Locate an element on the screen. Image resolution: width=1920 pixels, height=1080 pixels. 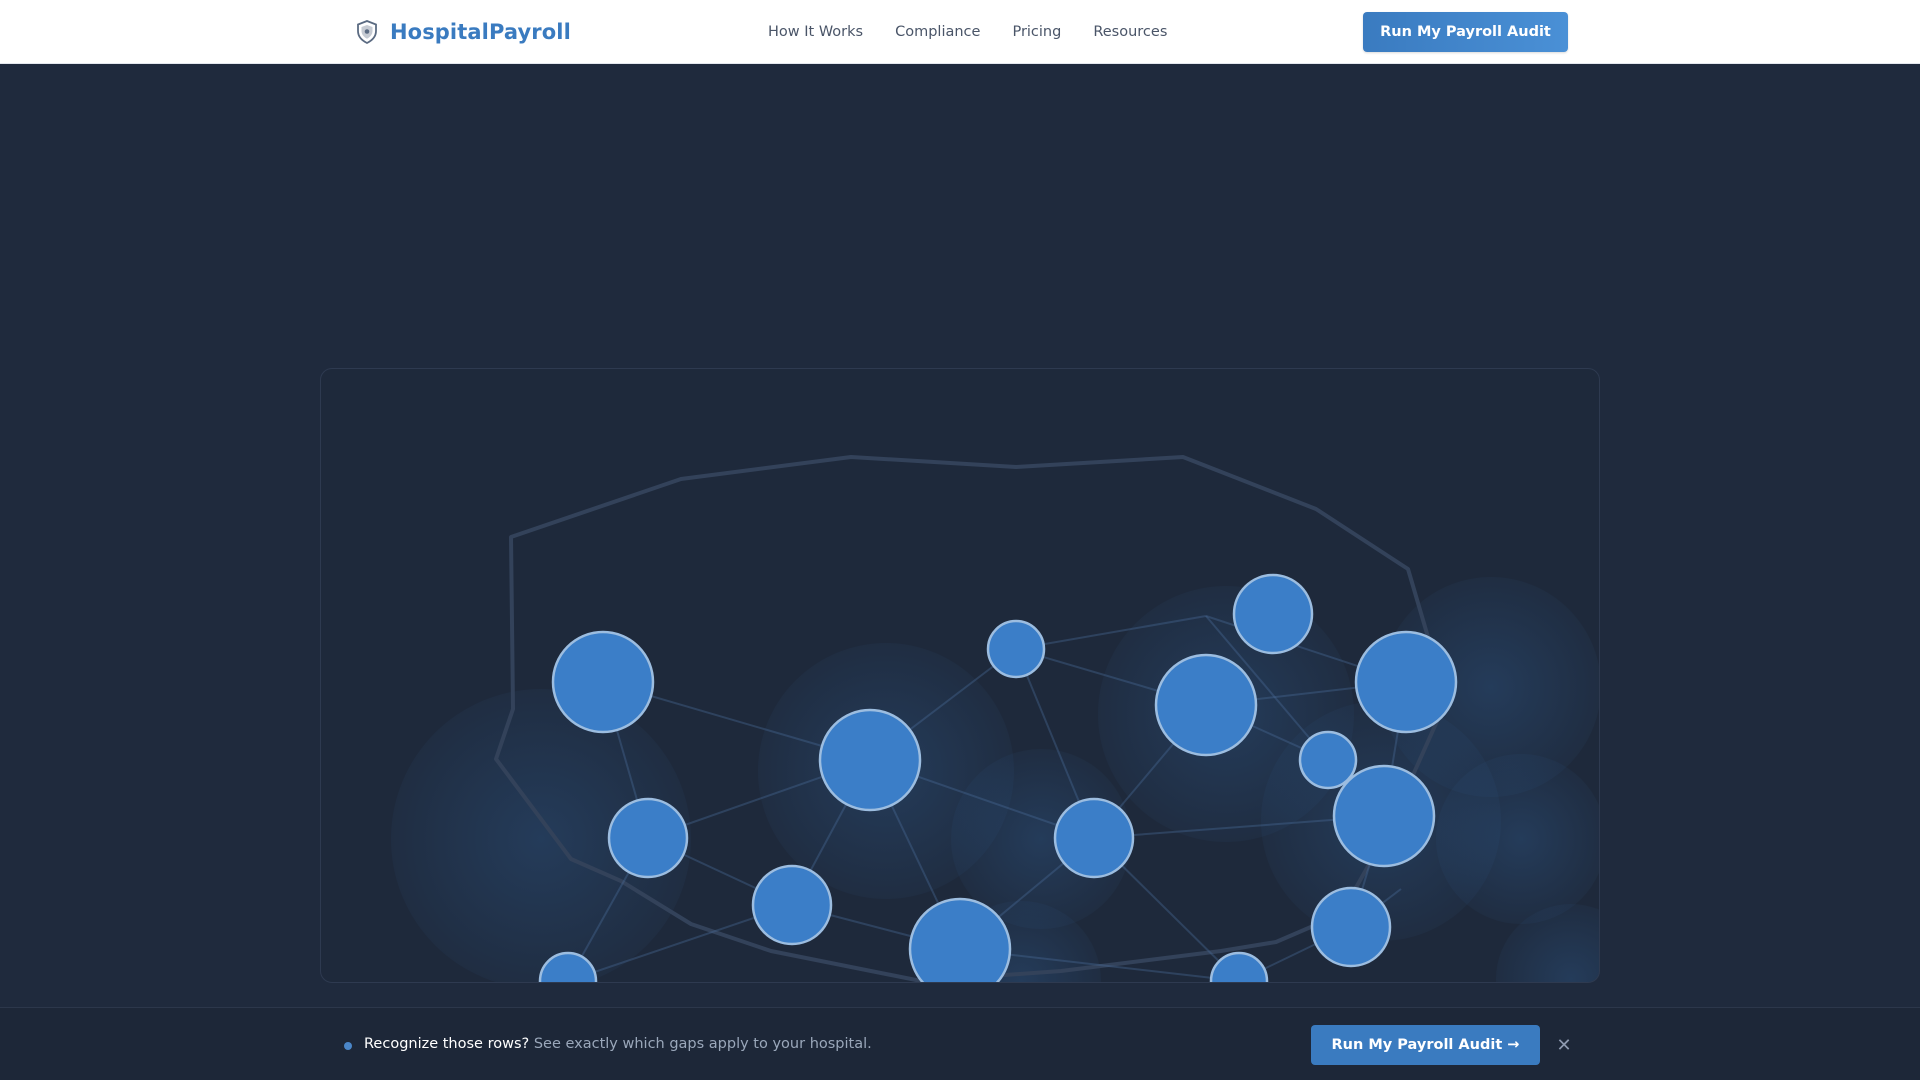
shield-icon is located at coordinates (367, 32).